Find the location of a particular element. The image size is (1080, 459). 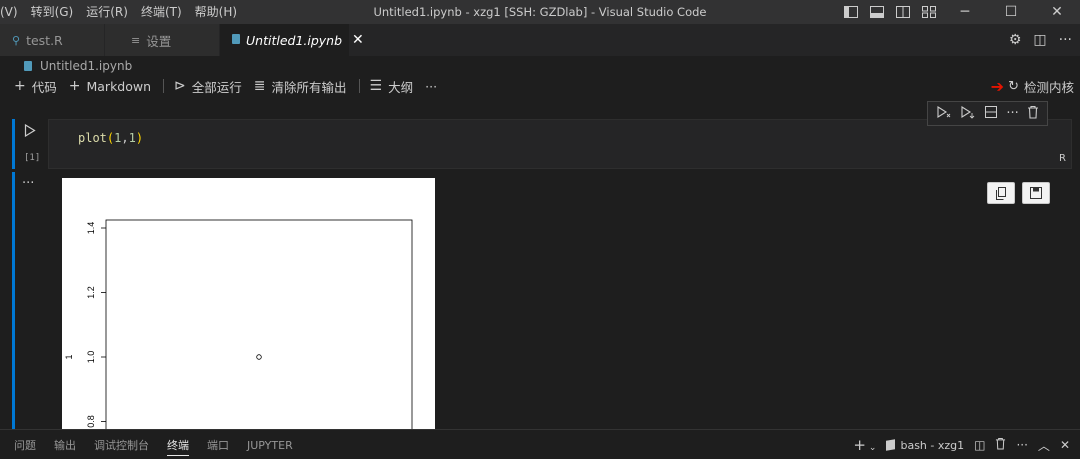

y-tick-label: 1.0 is located at coordinates (91, 357).